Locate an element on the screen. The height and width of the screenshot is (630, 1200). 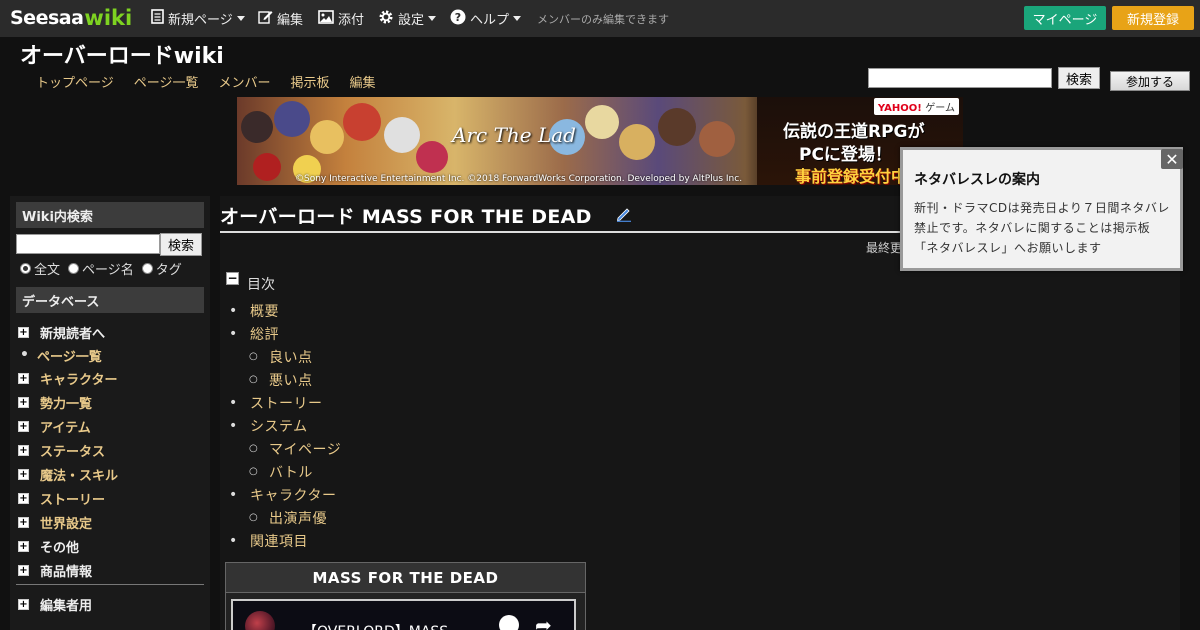
radio-pagename: ページ名 is located at coordinates (101, 268).